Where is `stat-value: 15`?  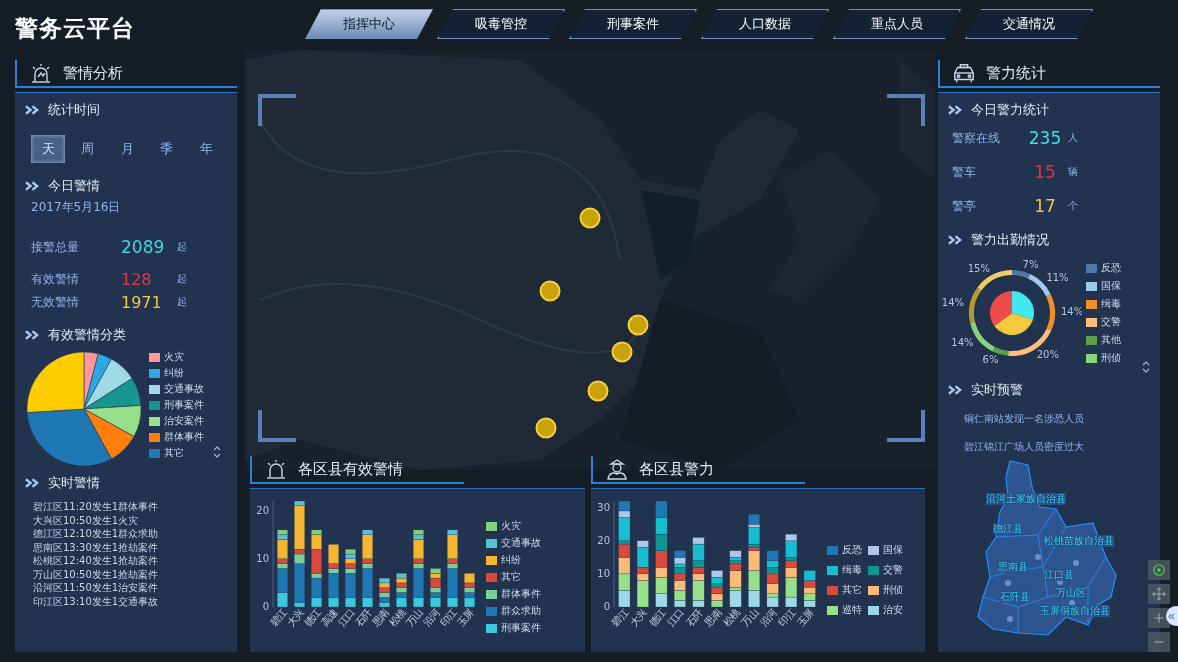
stat-value: 15 is located at coordinates (1045, 172).